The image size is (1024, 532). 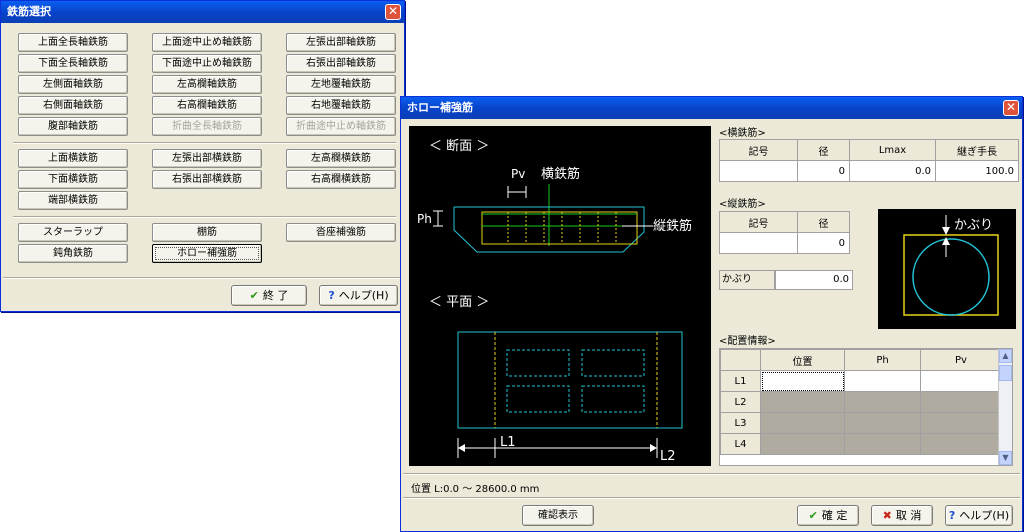 I want to click on row-header: L2, so click(x=740, y=402).